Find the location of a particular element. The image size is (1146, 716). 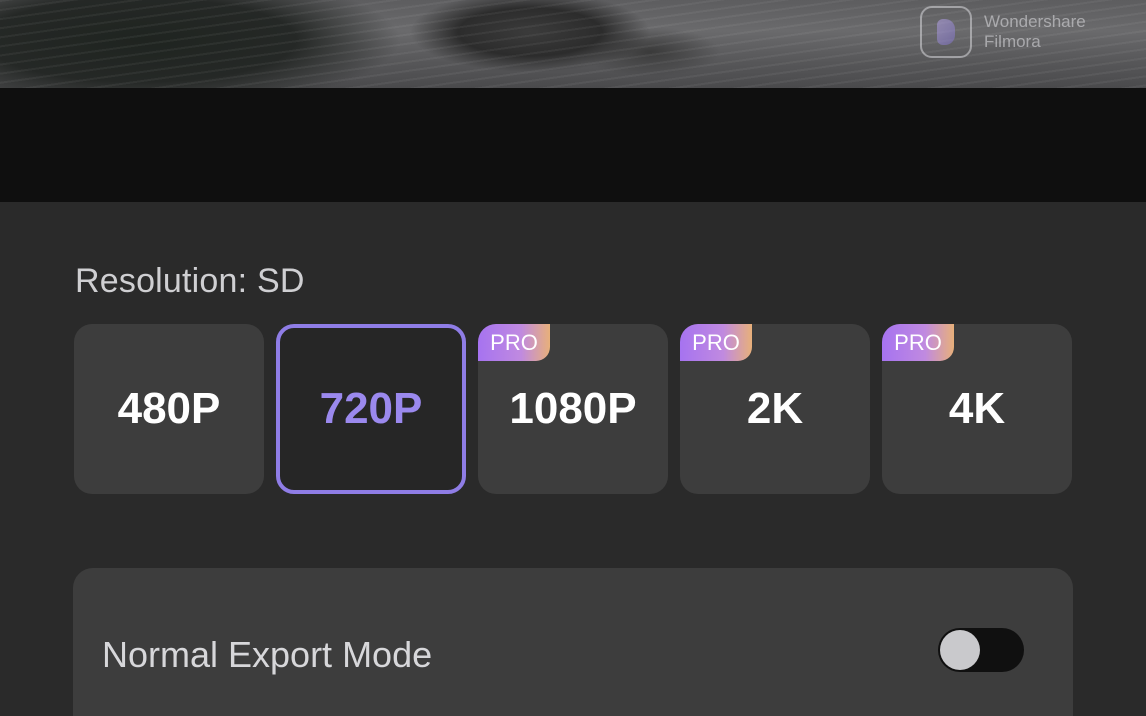

export-mode-toggle is located at coordinates (981, 650).